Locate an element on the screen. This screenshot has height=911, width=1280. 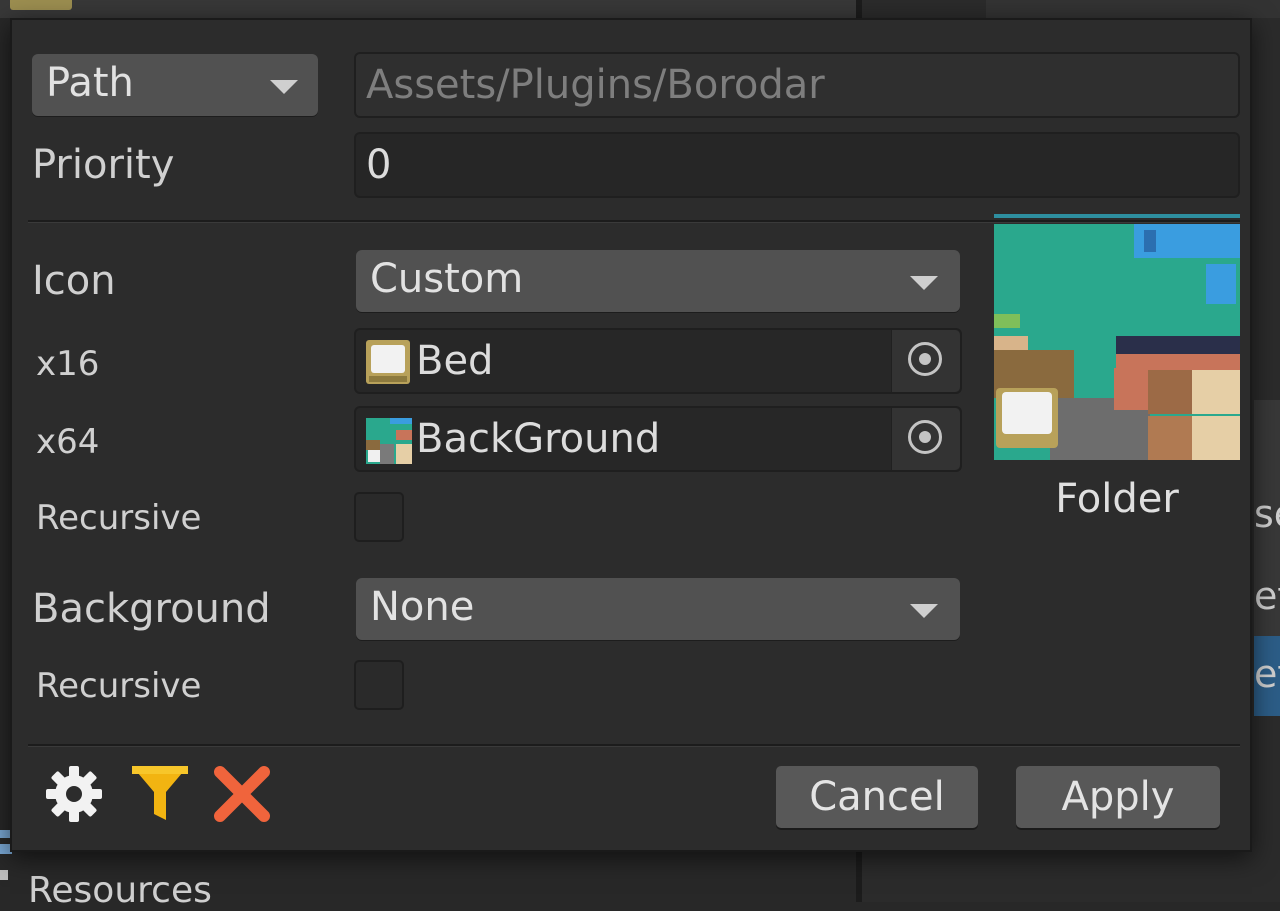
funnel-icon is located at coordinates (160, 793).